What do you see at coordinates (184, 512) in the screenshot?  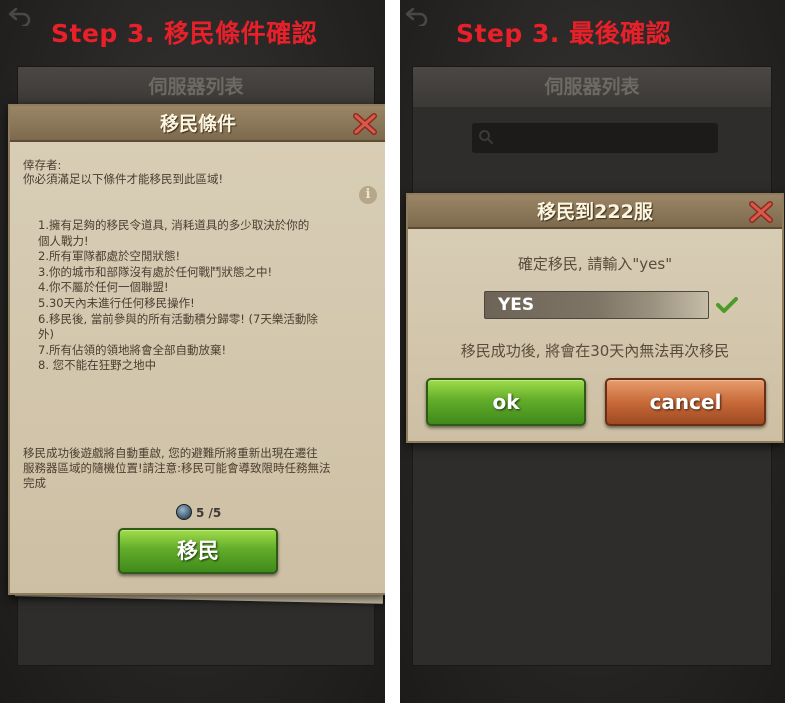 I see `globe-icon` at bounding box center [184, 512].